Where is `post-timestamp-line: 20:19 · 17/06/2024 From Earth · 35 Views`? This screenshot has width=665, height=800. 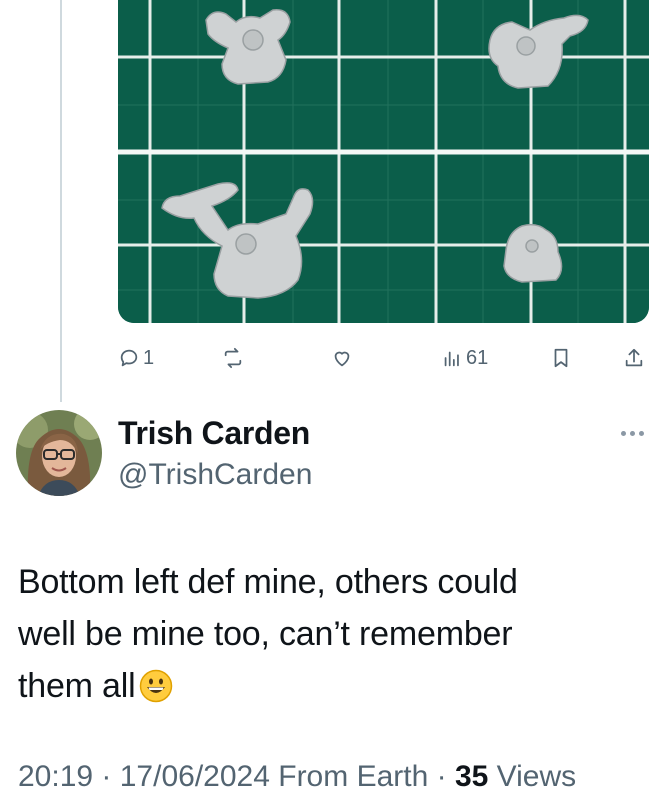 post-timestamp-line: 20:19 · 17/06/2024 From Earth · 35 Views is located at coordinates (297, 777).